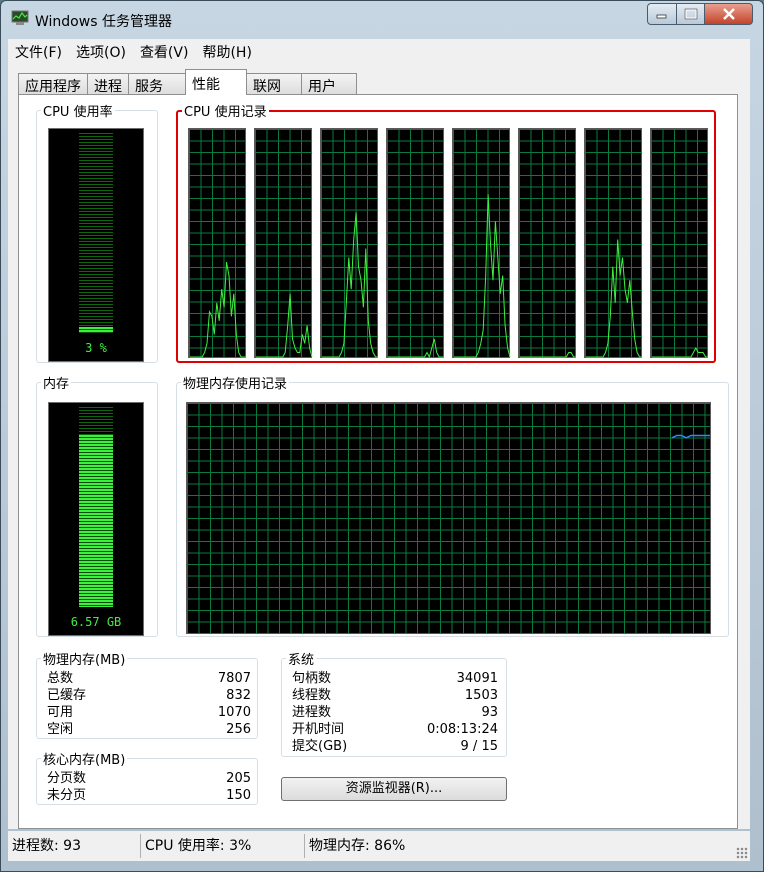 The height and width of the screenshot is (872, 764). I want to click on status-bar: 进程数: 93 CPU 使用率: 3% 物理内存: 86%, so click(379, 846).